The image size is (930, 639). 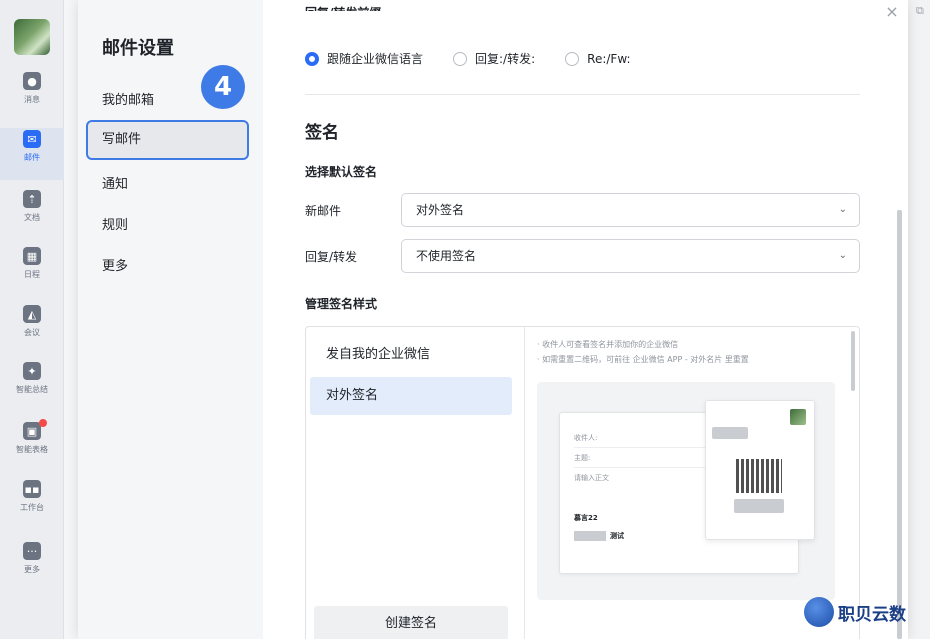 I want to click on rail-item-mail: ✉ 邮件, so click(x=32, y=154).